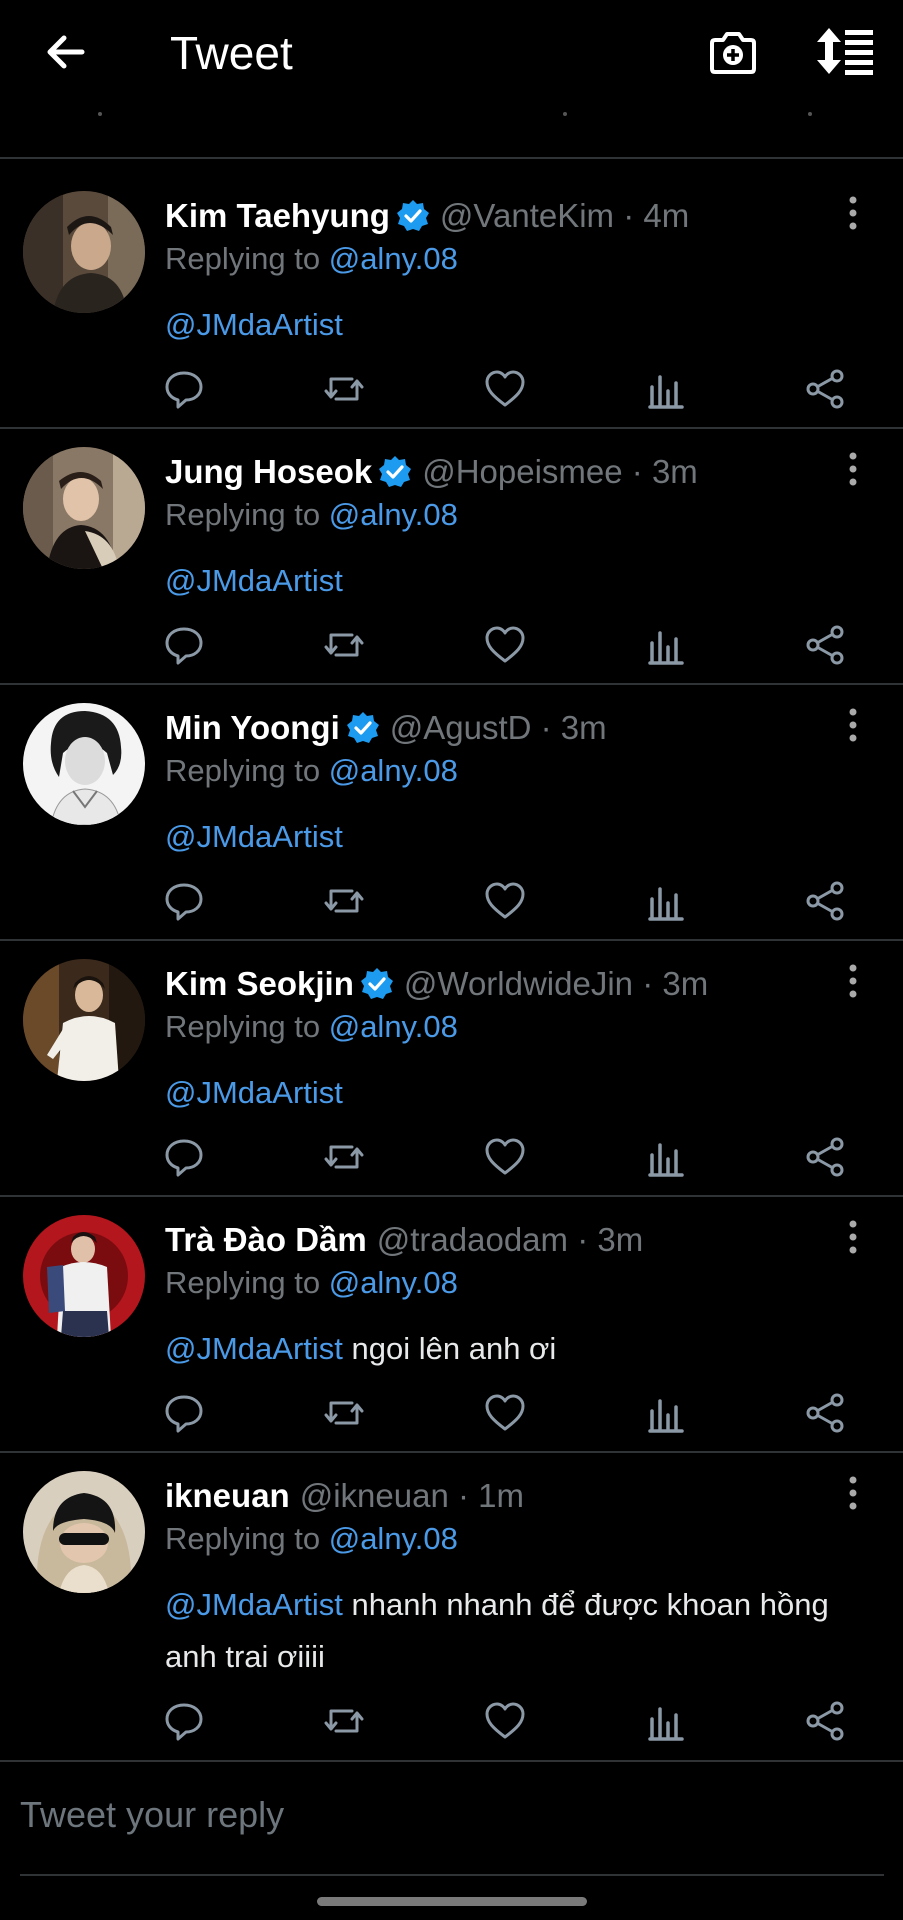 This screenshot has width=903, height=1920. What do you see at coordinates (259, 984) in the screenshot?
I see `display-name: Kim Seokjin` at bounding box center [259, 984].